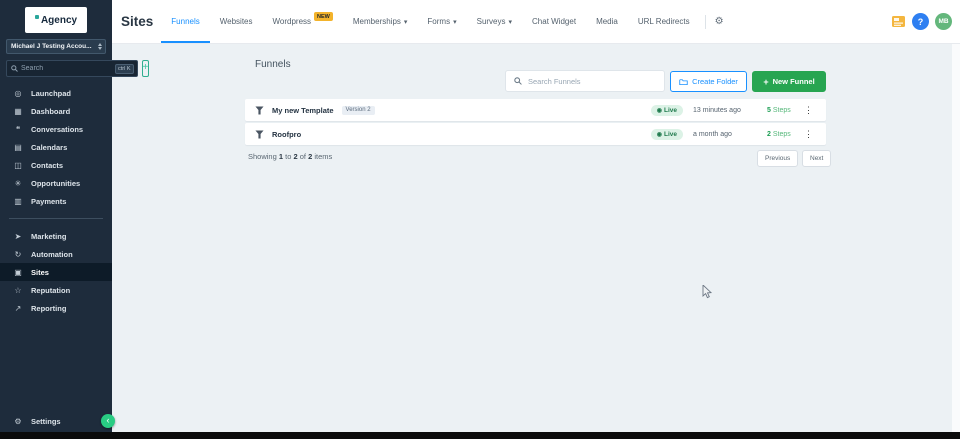 Image resolution: width=960 pixels, height=439 pixels. I want to click on tab-wordpress: Wordpress NEW, so click(303, 21).